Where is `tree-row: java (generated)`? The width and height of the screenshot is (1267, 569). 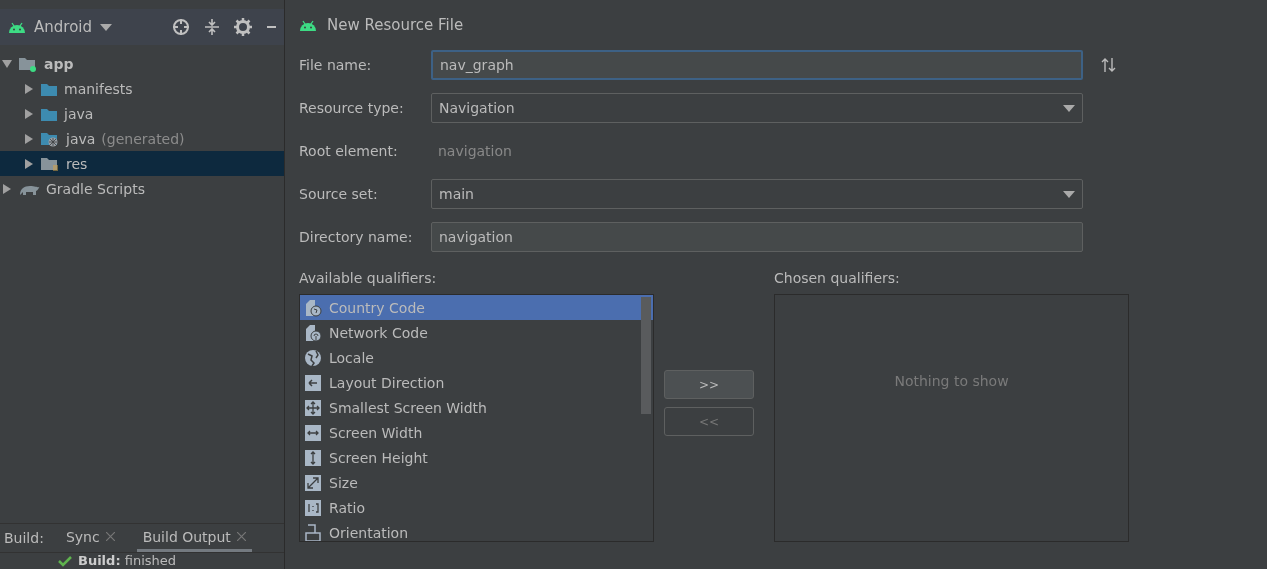 tree-row: java (generated) is located at coordinates (142, 138).